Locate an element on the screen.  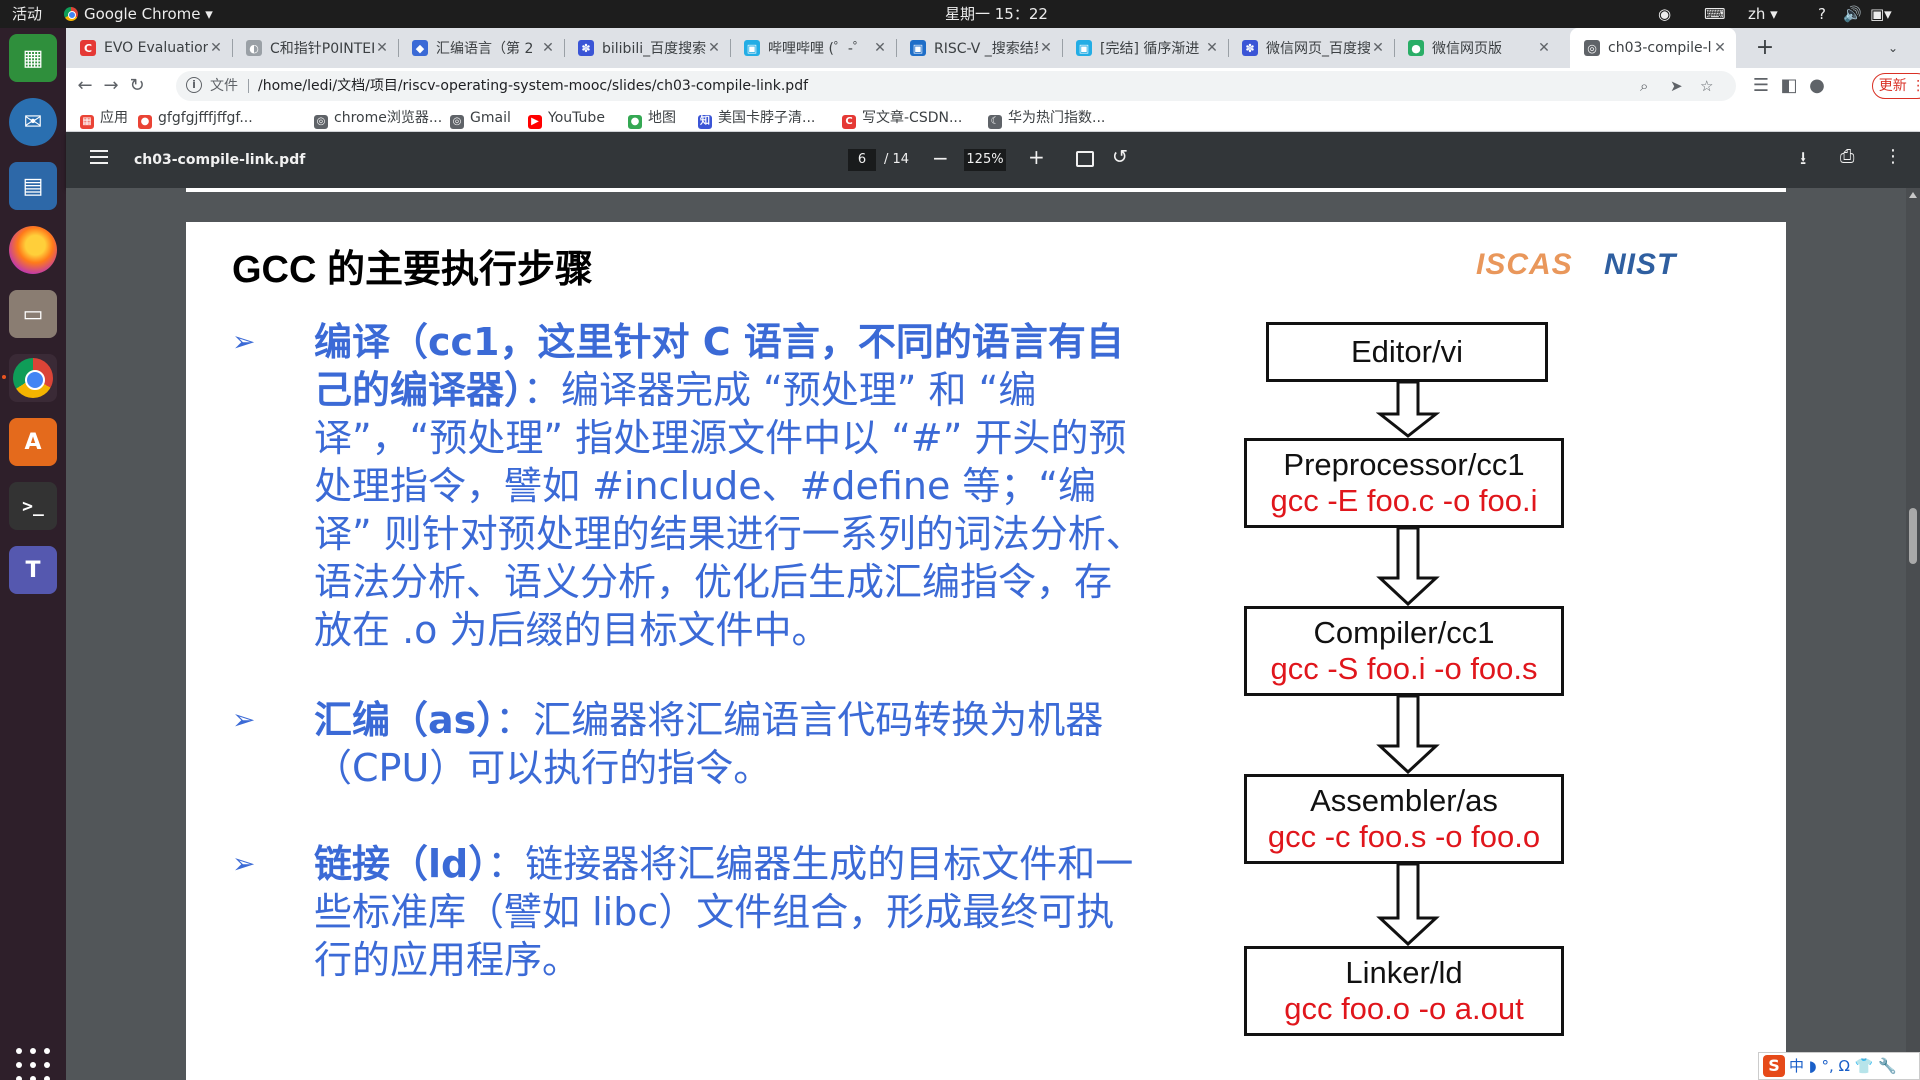
fit-to-page-icon is located at coordinates (1085, 159).